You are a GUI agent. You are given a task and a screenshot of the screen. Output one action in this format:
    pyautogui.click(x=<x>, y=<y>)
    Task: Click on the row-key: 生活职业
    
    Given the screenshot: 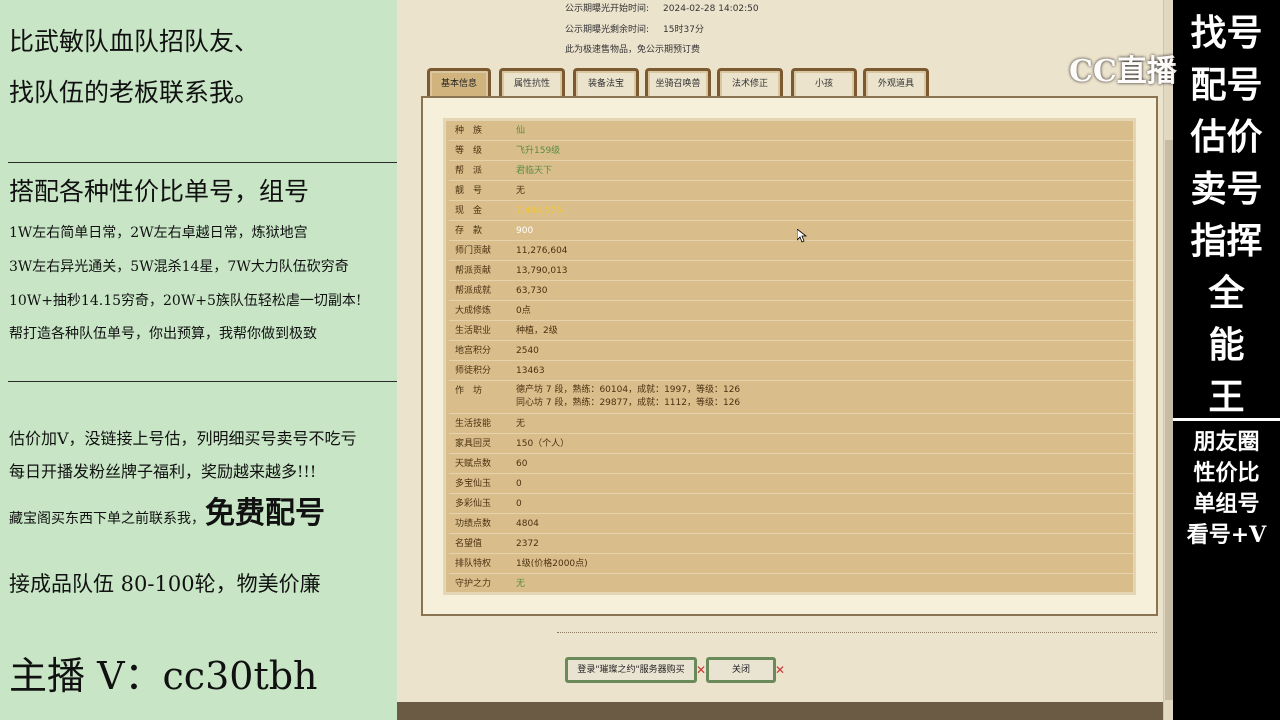 What is the action you would take?
    pyautogui.click(x=473, y=331)
    